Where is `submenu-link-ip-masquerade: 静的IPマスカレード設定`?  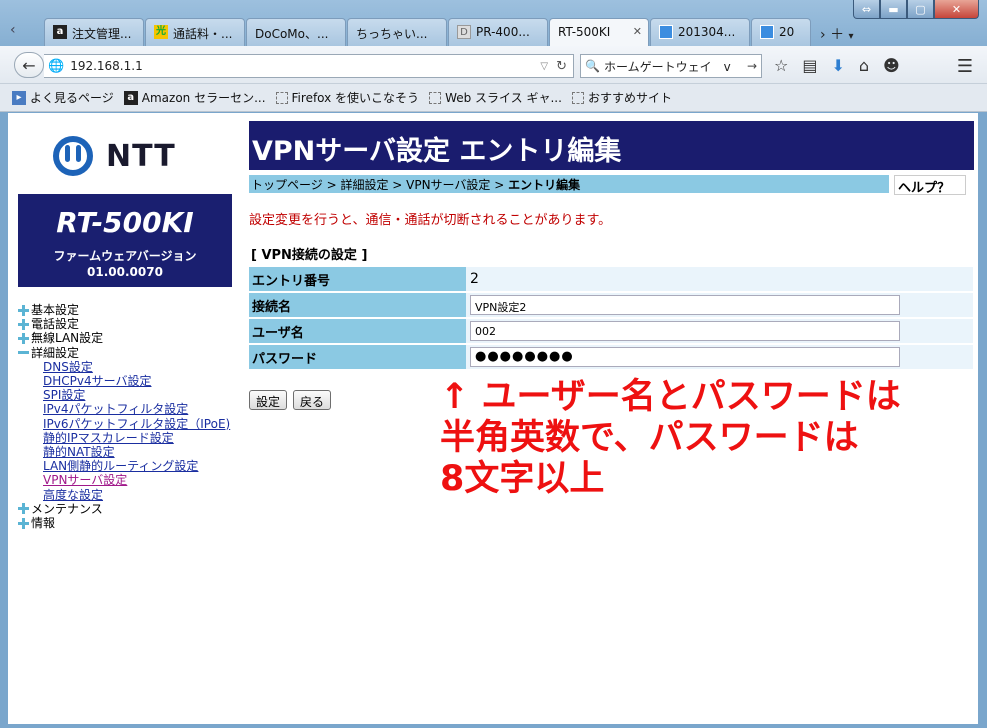 submenu-link-ip-masquerade: 静的IPマスカレード設定 is located at coordinates (108, 438).